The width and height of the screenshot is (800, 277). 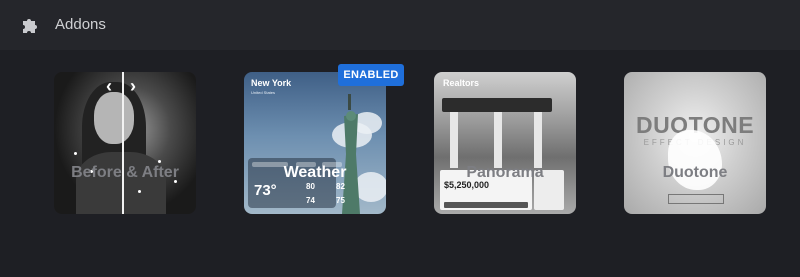 I want to click on page-title: Addons, so click(x=80, y=24).